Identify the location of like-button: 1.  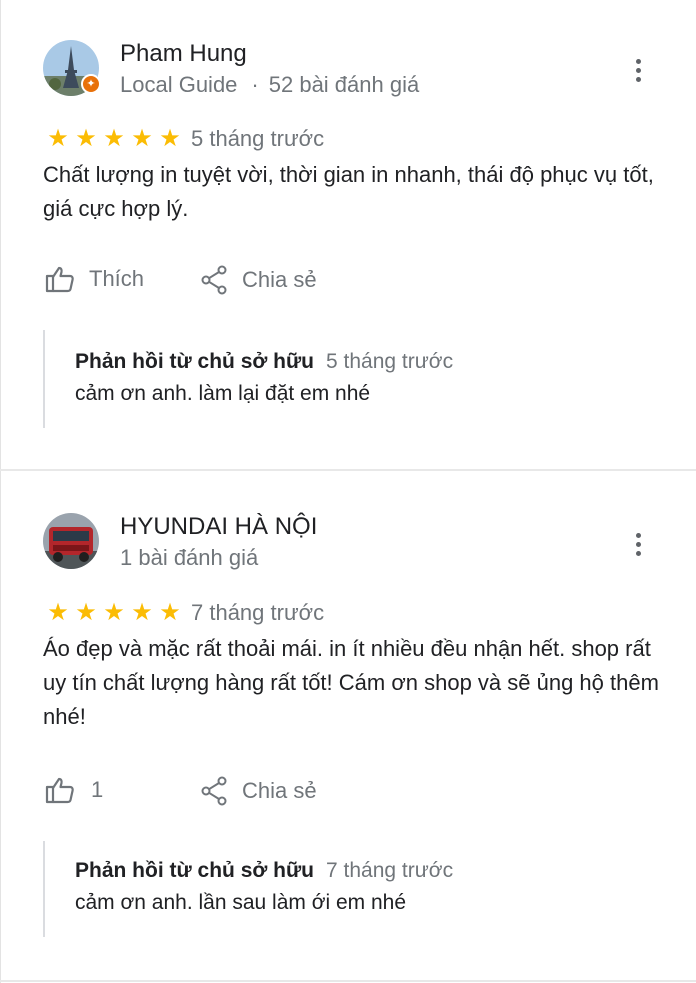
(74, 790).